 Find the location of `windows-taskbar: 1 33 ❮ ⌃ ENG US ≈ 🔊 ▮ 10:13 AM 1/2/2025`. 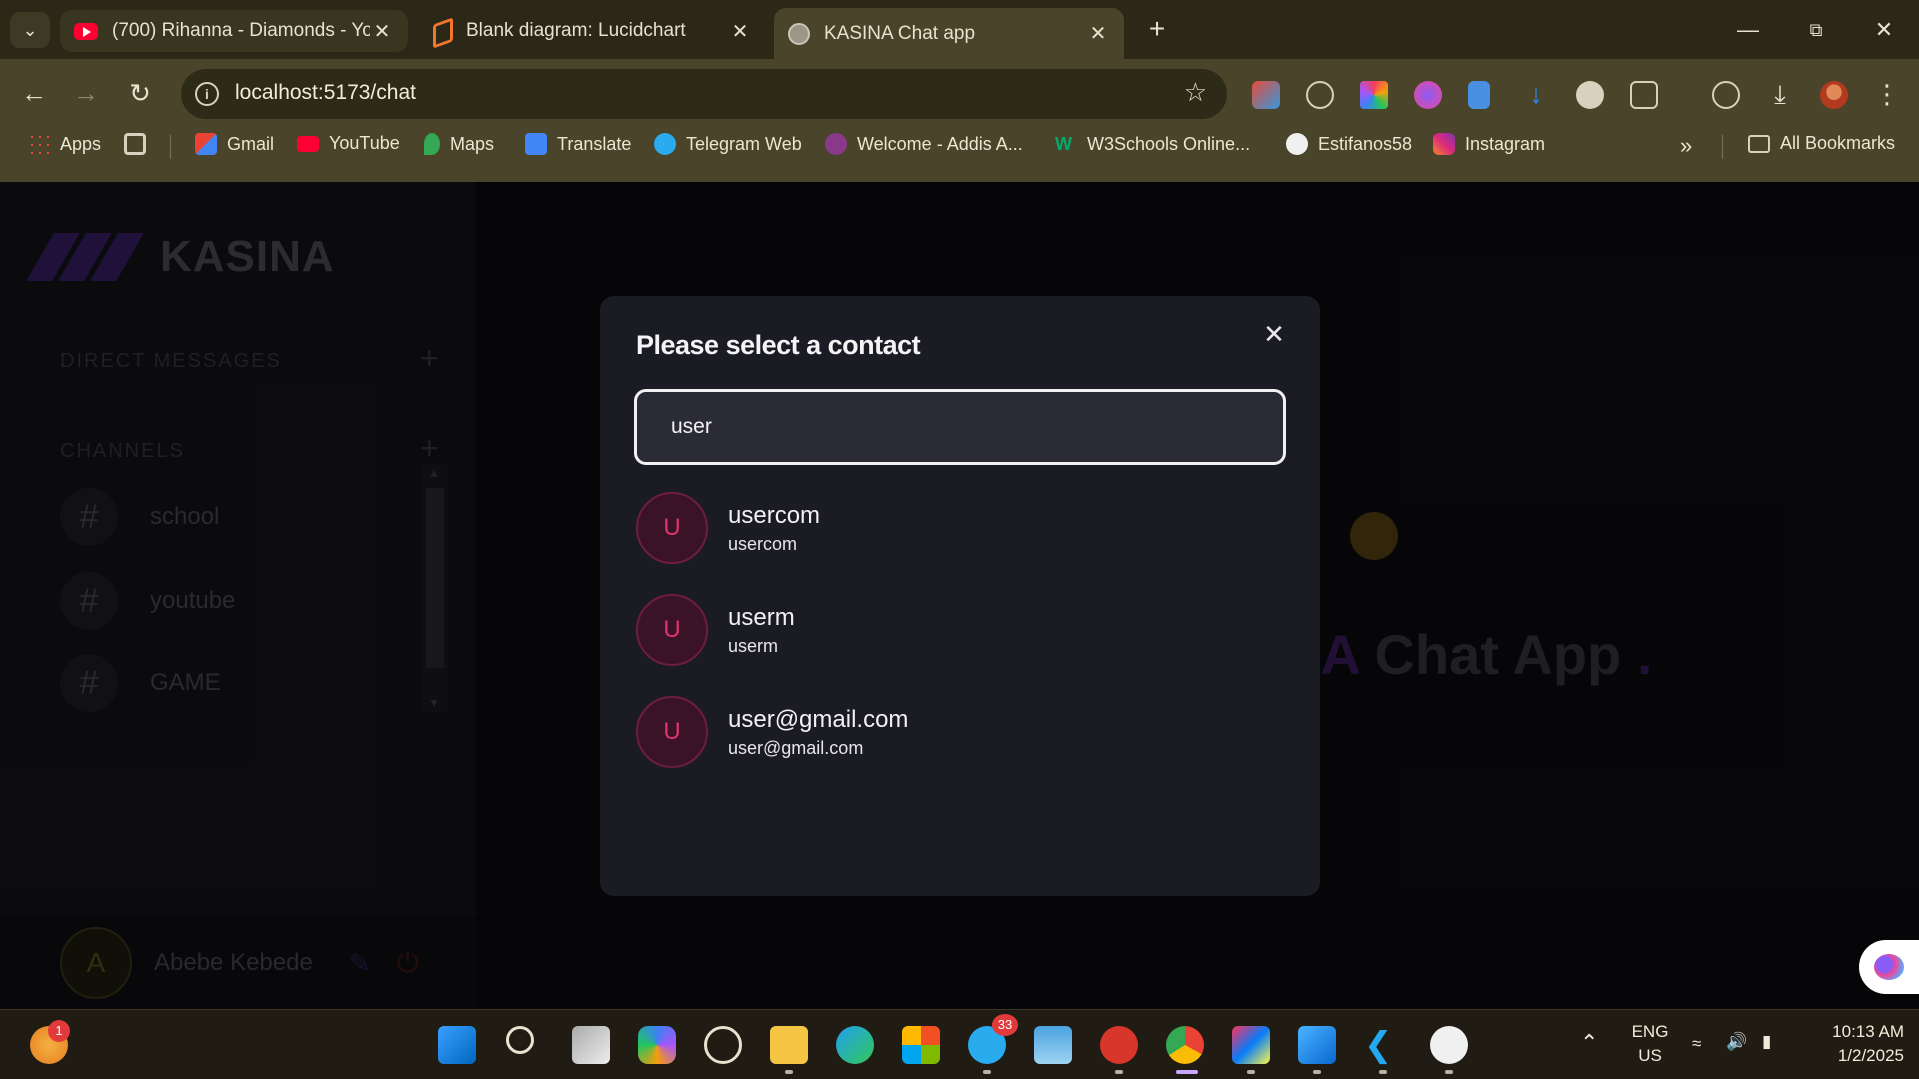

windows-taskbar: 1 33 ❮ ⌃ ENG US ≈ 🔊 ▮ 10:13 AM 1/2/2025 is located at coordinates (959, 1044).